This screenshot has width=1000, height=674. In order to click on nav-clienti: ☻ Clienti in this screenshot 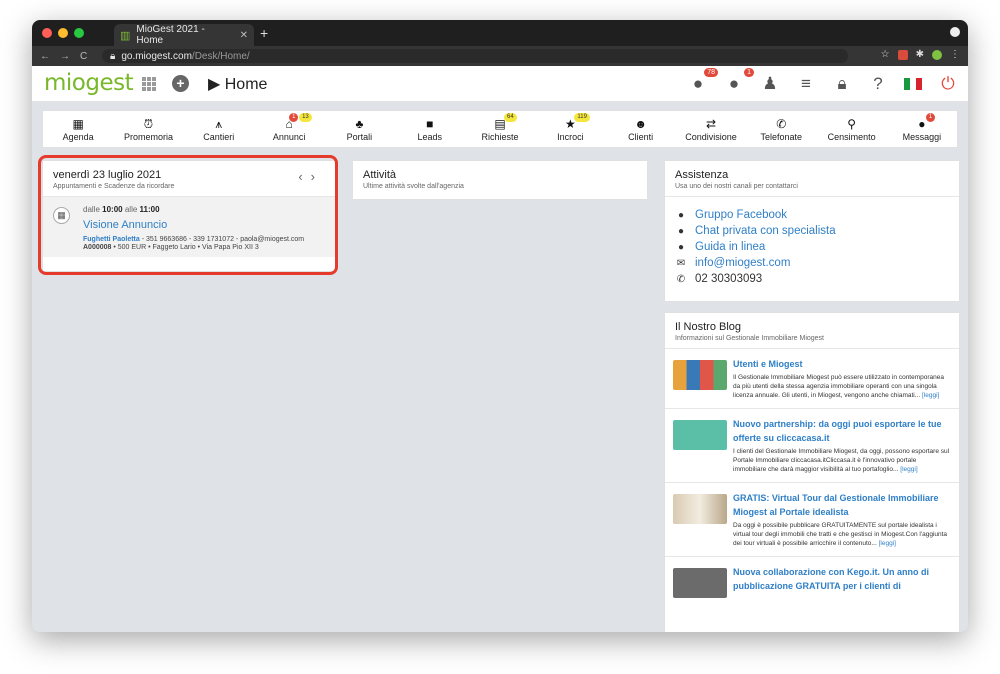, I will do `click(641, 129)`.